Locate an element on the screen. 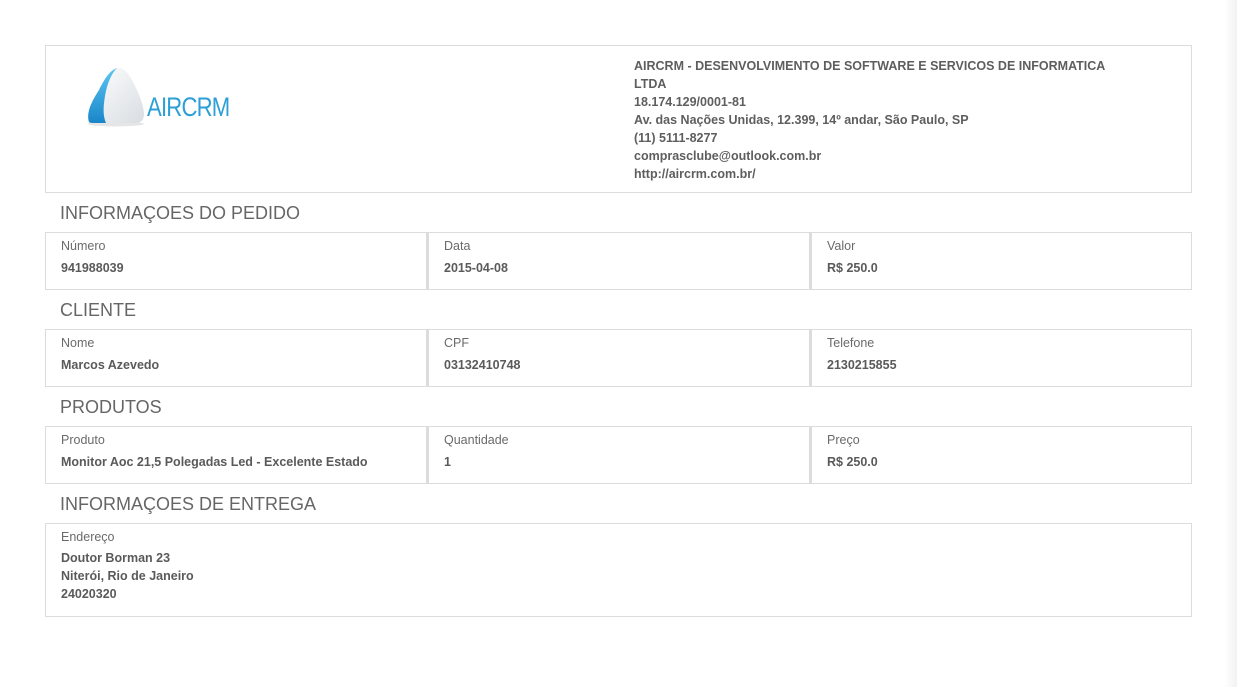 This screenshot has height=687, width=1237. order-number-value: 941988039 is located at coordinates (92, 268).